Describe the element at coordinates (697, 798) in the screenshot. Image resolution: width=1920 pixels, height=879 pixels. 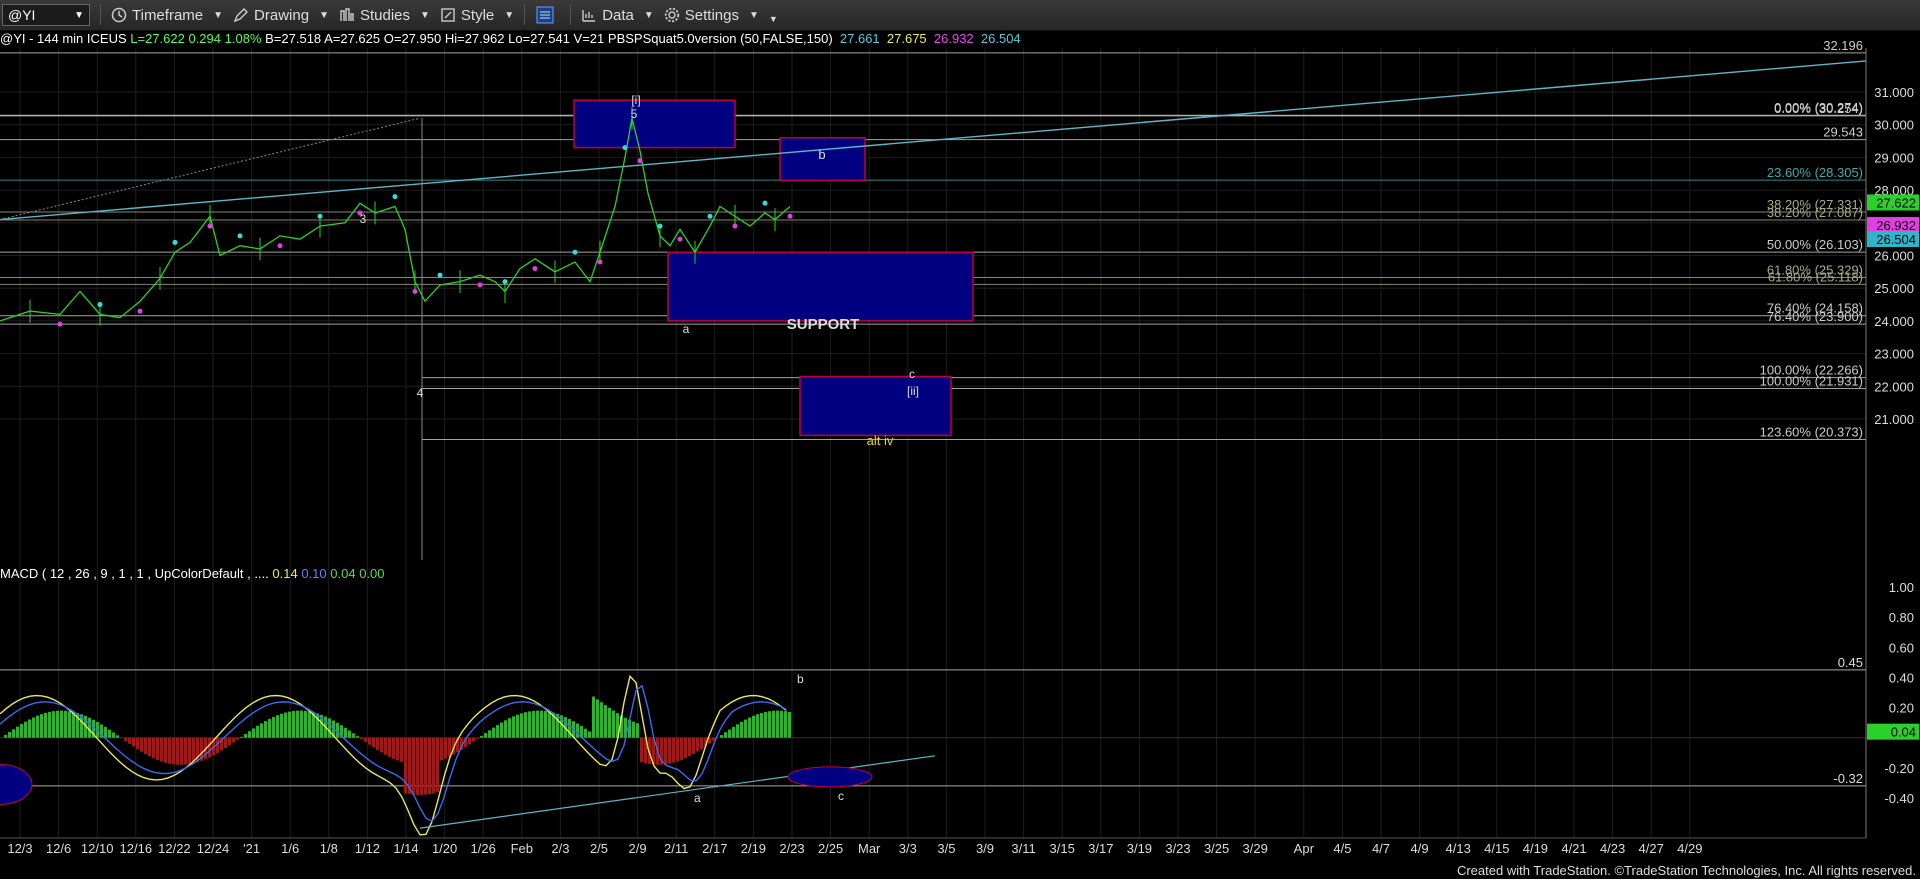
I see `macd-wave-label-a: a` at that location.